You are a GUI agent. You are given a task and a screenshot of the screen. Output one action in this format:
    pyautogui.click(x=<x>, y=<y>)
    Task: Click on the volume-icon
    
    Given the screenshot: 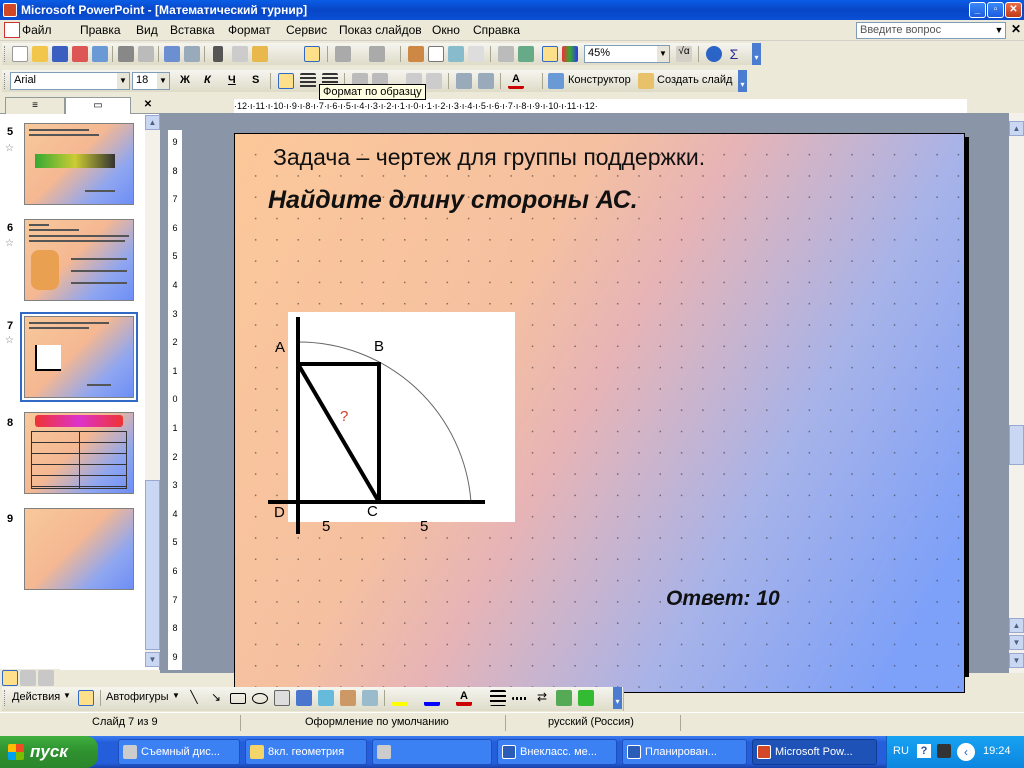 What is the action you would take?
    pyautogui.click(x=944, y=751)
    